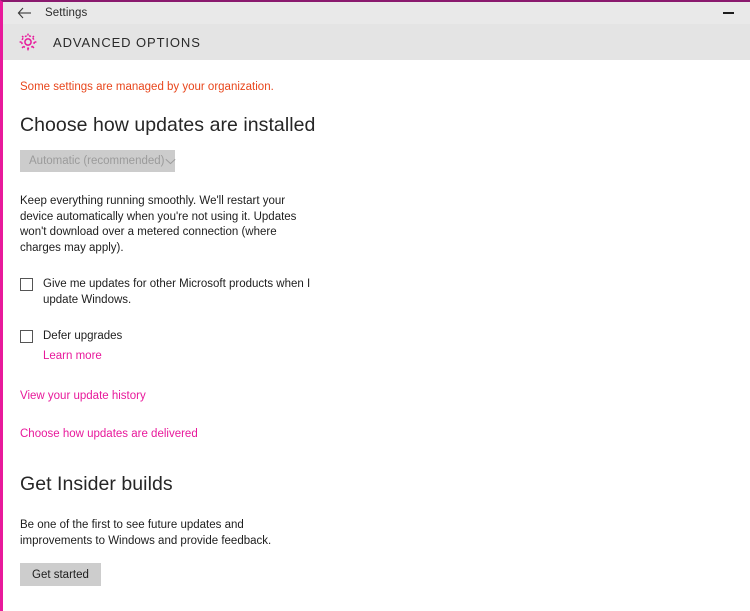 The image size is (750, 611). Describe the element at coordinates (385, 395) in the screenshot. I see `update-history-wrapper: View your update history` at that location.